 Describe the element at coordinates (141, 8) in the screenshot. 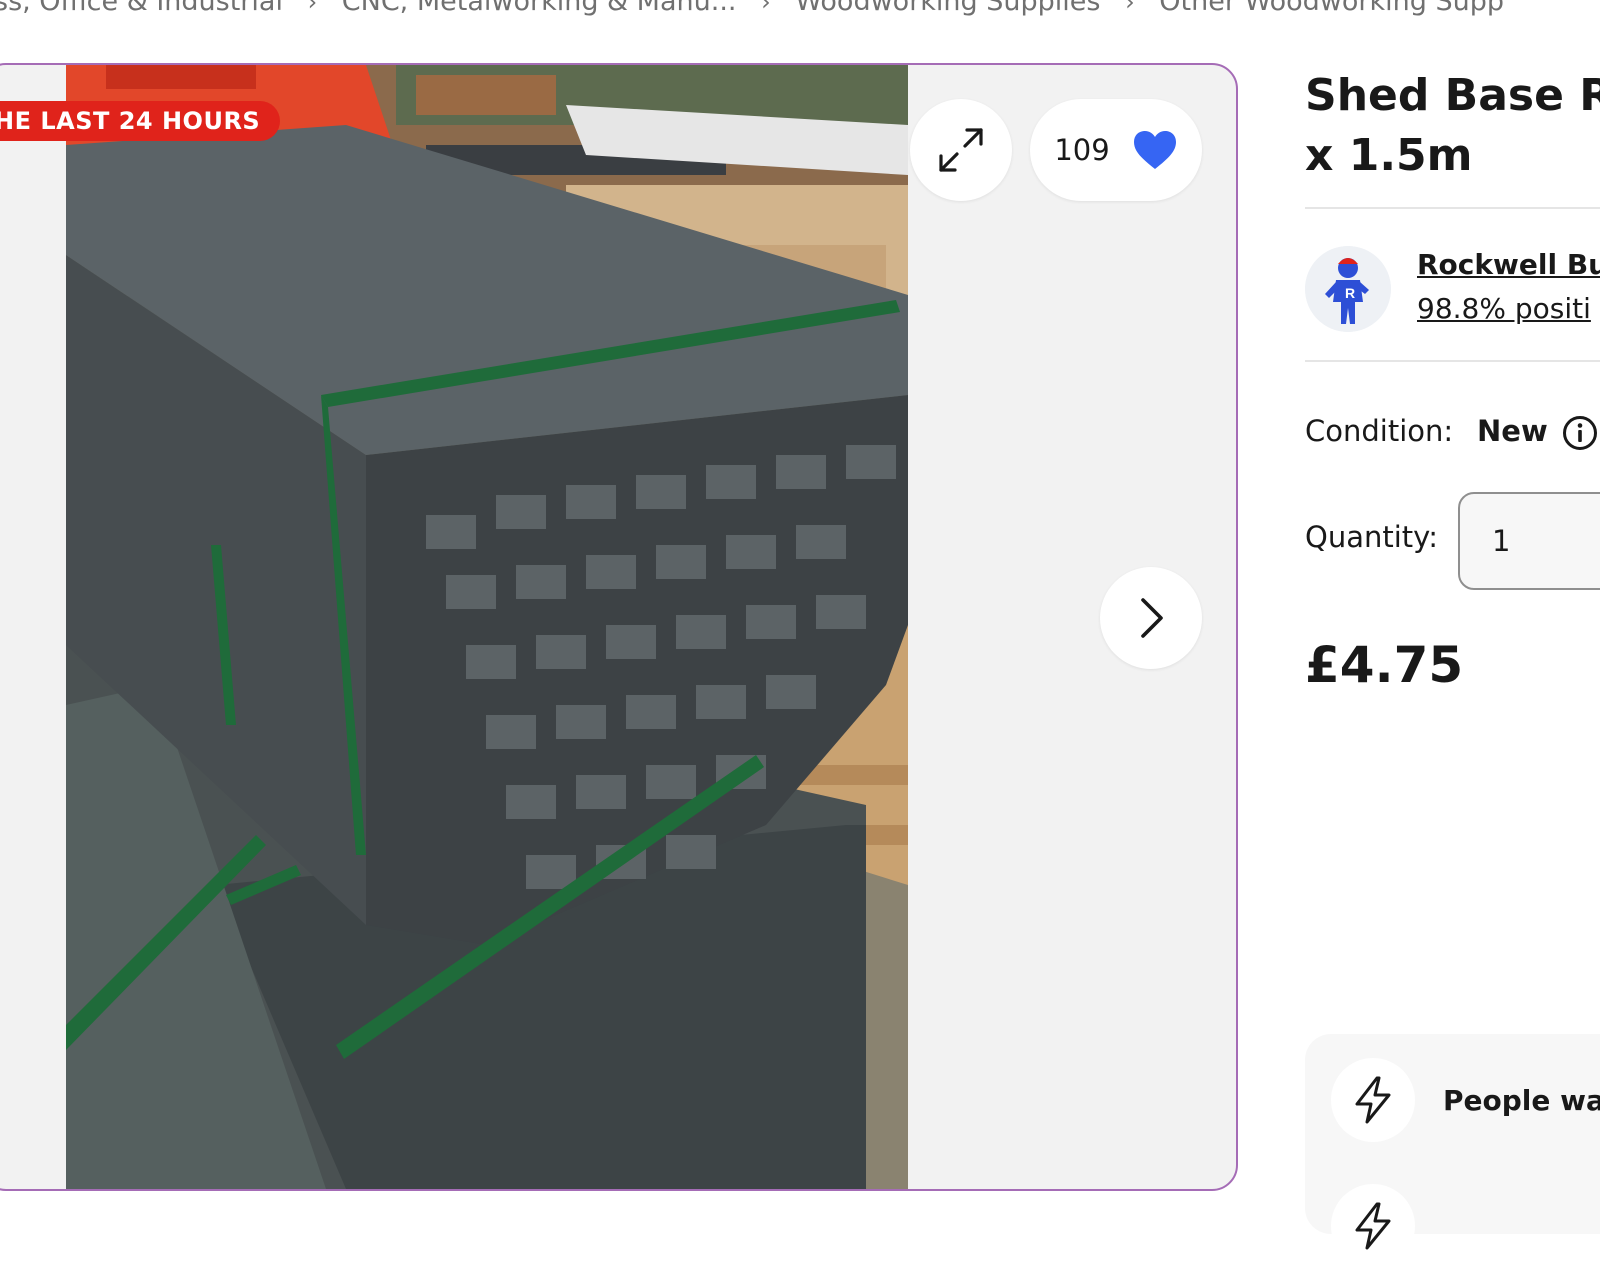

I see `breadcrumb-link: ss, Office & Industrial` at that location.